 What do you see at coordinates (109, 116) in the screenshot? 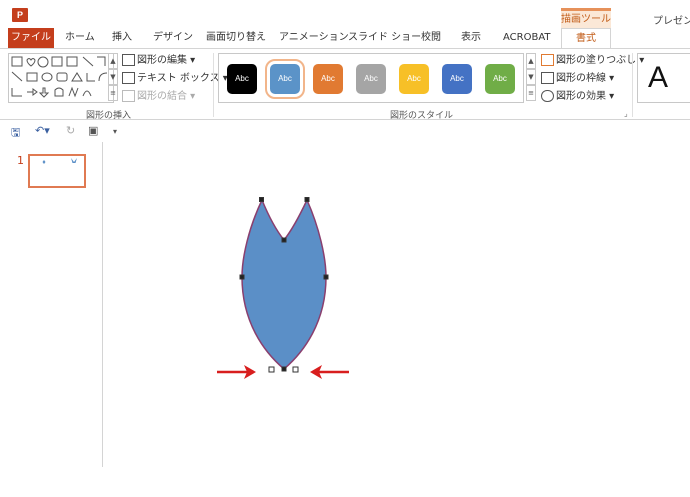
I see `insert-shapes-group-label: 図形の挿入` at bounding box center [109, 116].